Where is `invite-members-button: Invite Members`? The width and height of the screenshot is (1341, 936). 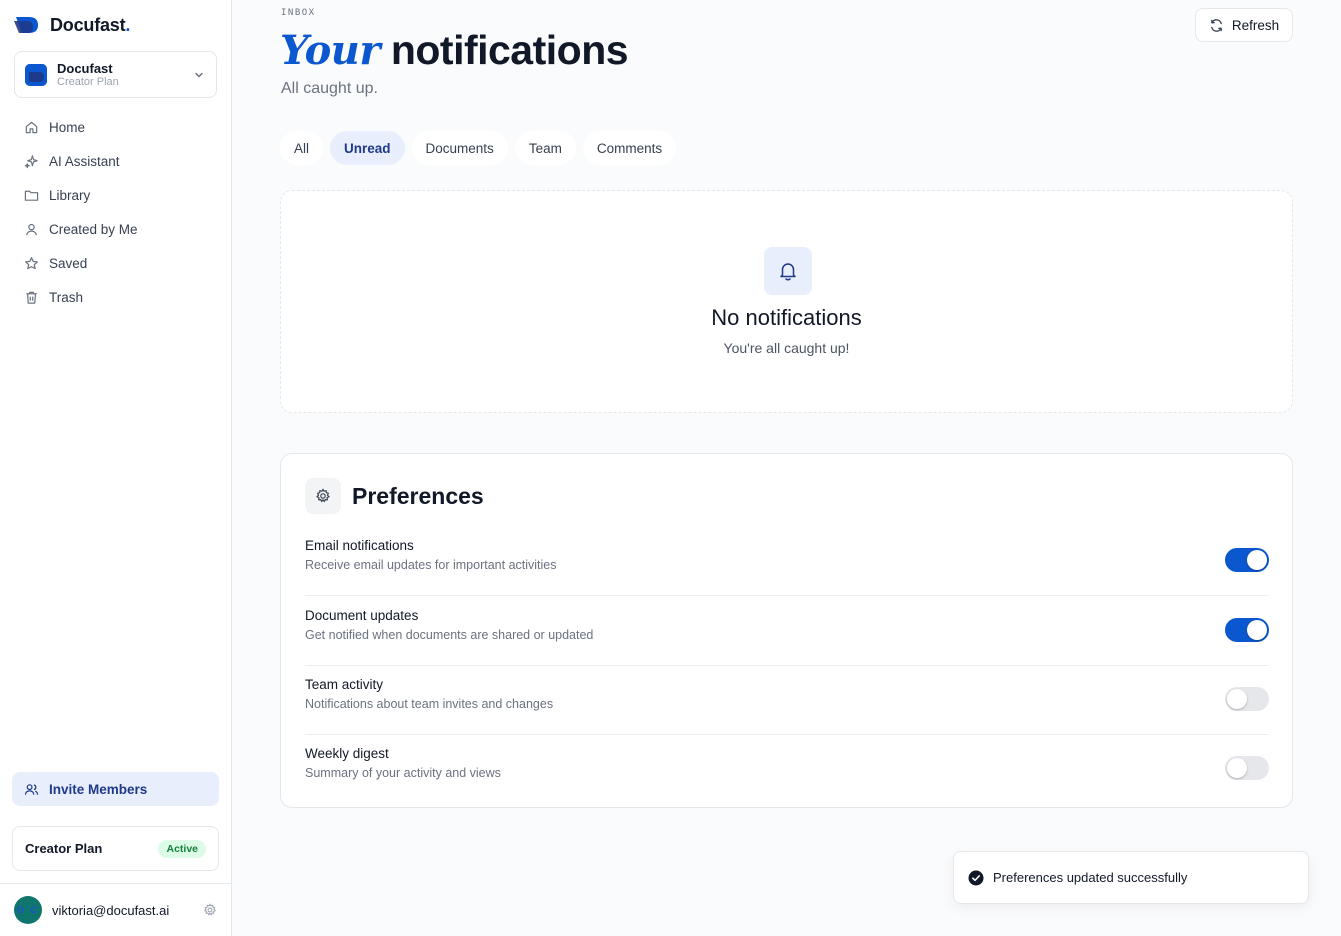 invite-members-button: Invite Members is located at coordinates (115, 789).